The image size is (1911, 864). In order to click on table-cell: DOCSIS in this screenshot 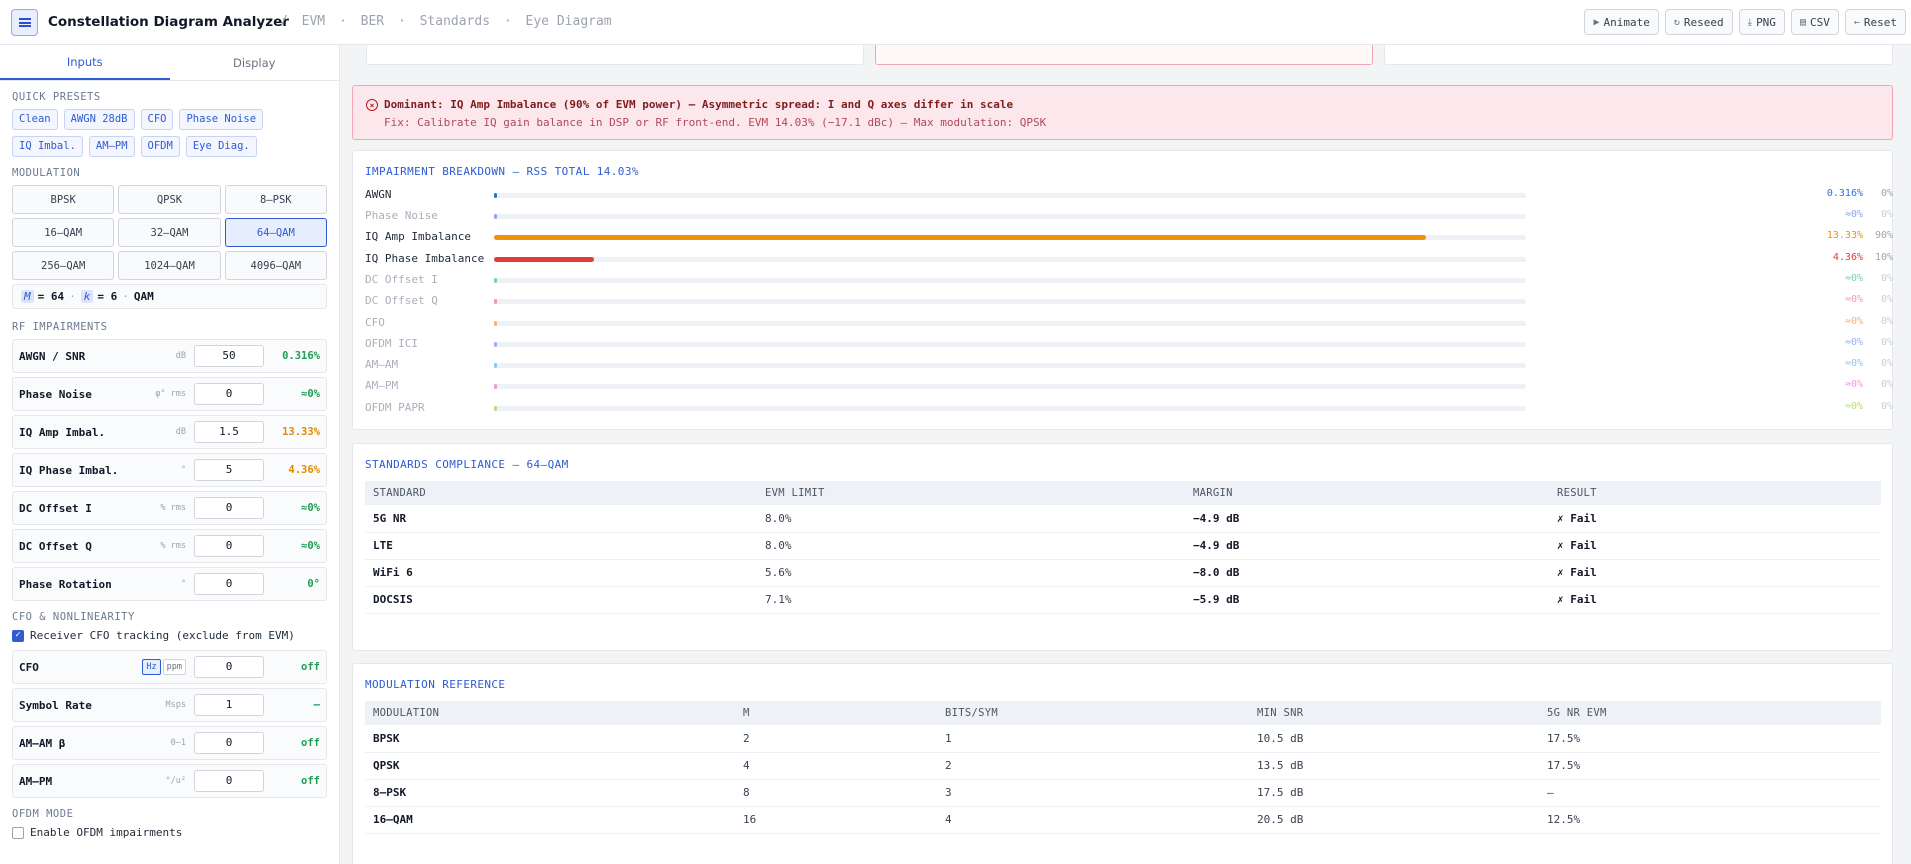, I will do `click(561, 600)`.